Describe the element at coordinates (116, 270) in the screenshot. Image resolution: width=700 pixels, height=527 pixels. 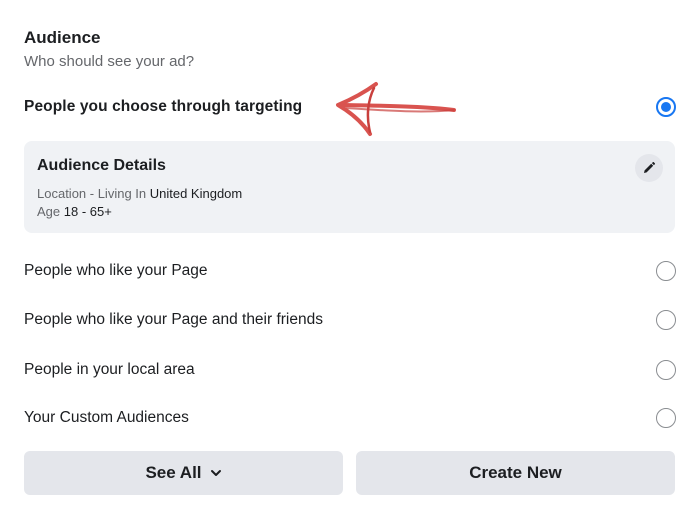
I see `option-page-likers-label: People who like your Page` at that location.